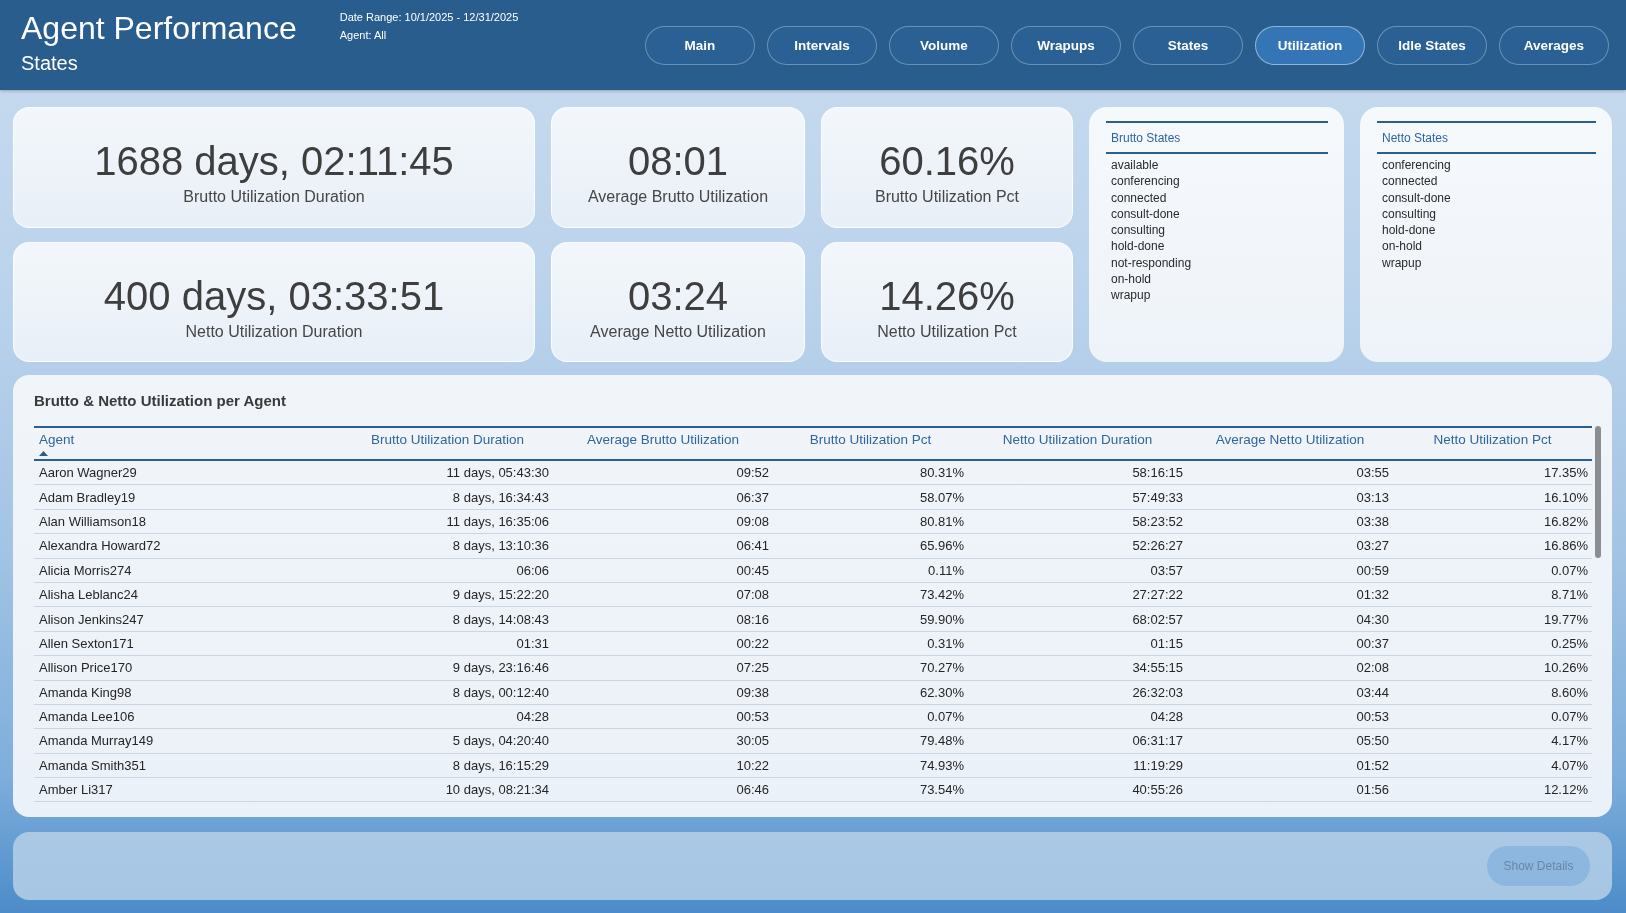 This screenshot has height=913, width=1626. What do you see at coordinates (1157, 595) in the screenshot?
I see `table-cell-text: 27:27:22` at bounding box center [1157, 595].